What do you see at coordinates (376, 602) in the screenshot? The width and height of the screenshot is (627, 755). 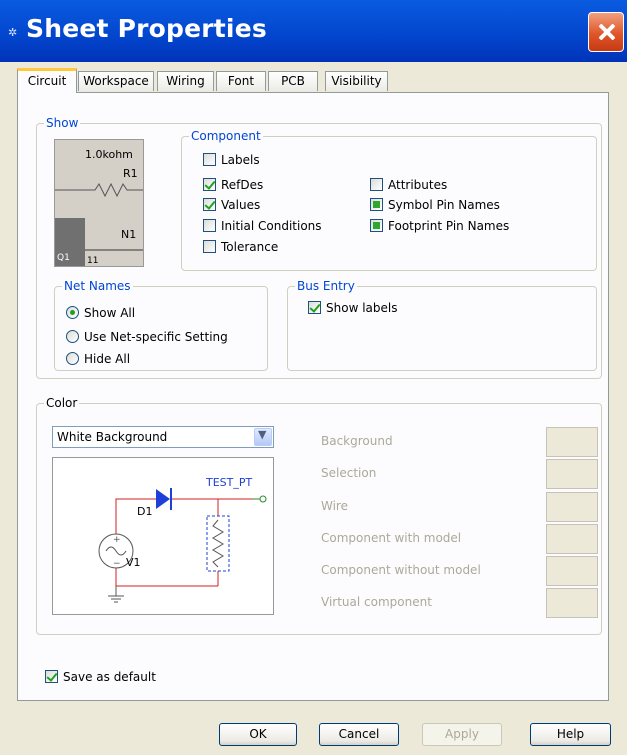 I see `color-label-virtual-component: Virtual component` at bounding box center [376, 602].